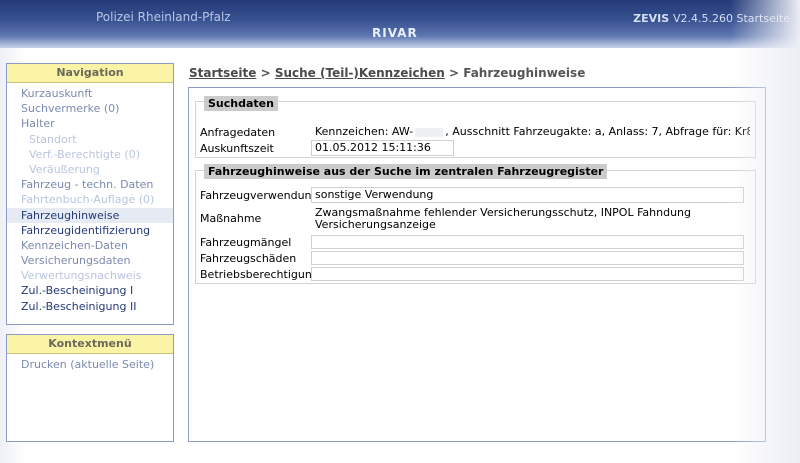 This screenshot has height=463, width=800. I want to click on breadcrumb-current: Fahrzeughinweise, so click(524, 73).